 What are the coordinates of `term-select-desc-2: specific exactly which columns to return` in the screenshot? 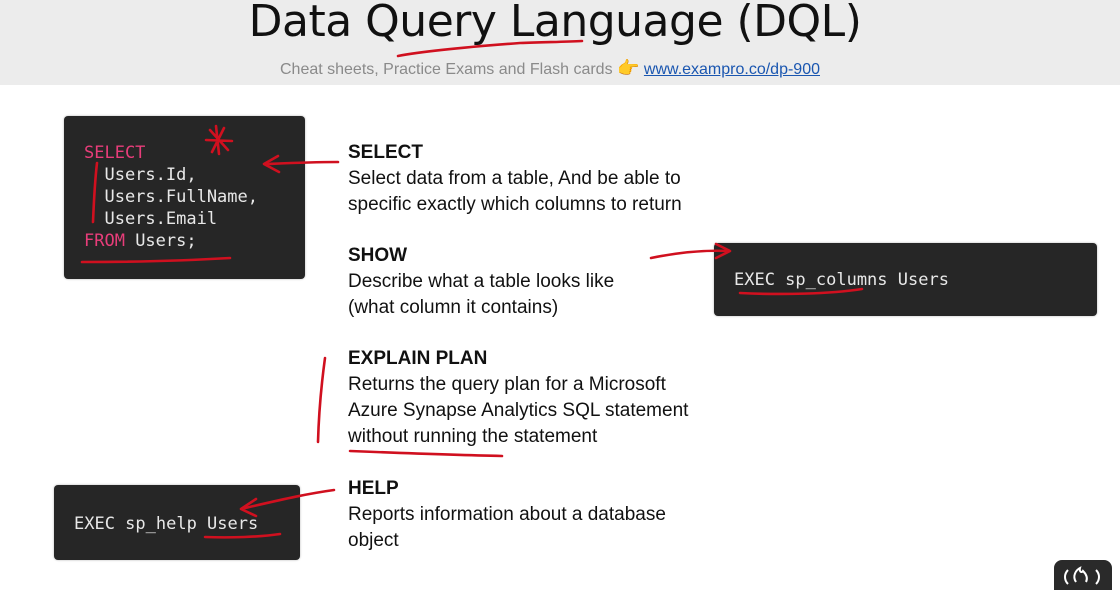 It's located at (515, 204).